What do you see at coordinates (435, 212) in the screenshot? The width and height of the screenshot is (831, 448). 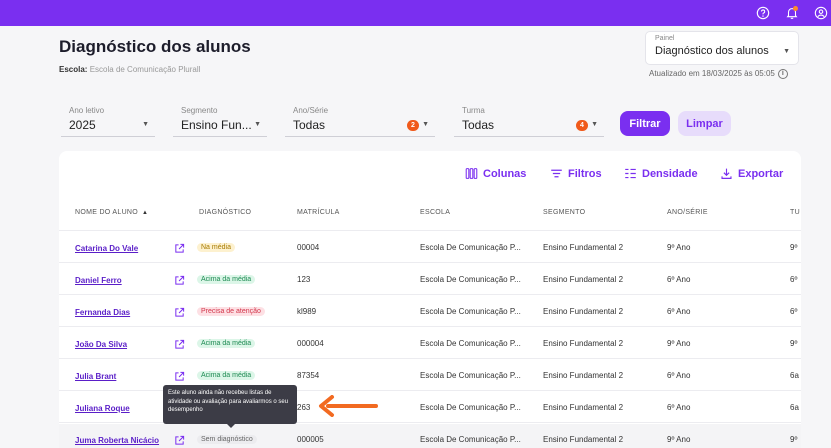 I see `header-school: ESCOLA` at bounding box center [435, 212].